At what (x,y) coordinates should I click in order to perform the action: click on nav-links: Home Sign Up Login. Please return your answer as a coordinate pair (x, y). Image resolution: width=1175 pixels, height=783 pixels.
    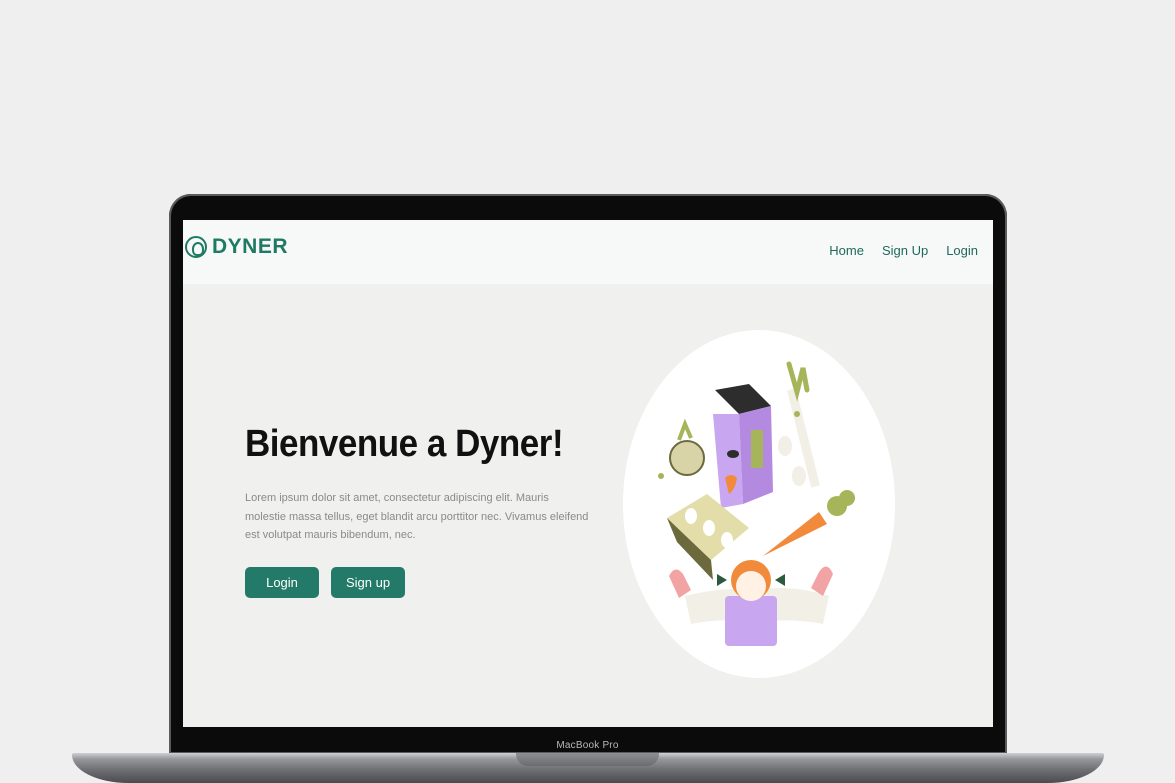
    Looking at the image, I should click on (903, 250).